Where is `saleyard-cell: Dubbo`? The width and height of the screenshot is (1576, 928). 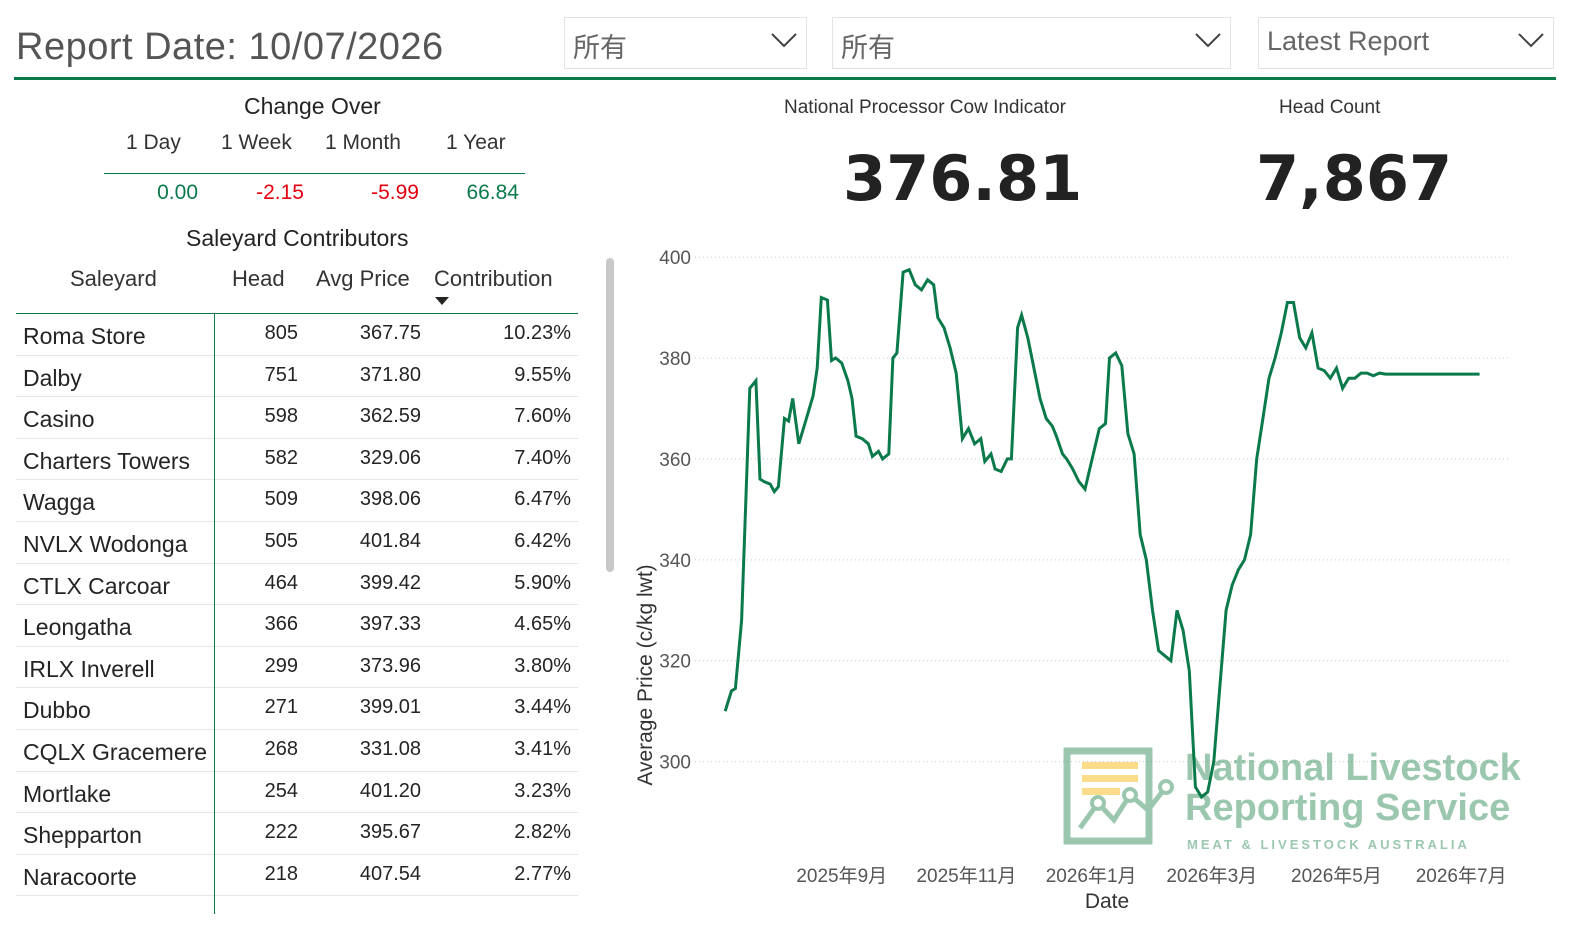
saleyard-cell: Dubbo is located at coordinates (57, 710).